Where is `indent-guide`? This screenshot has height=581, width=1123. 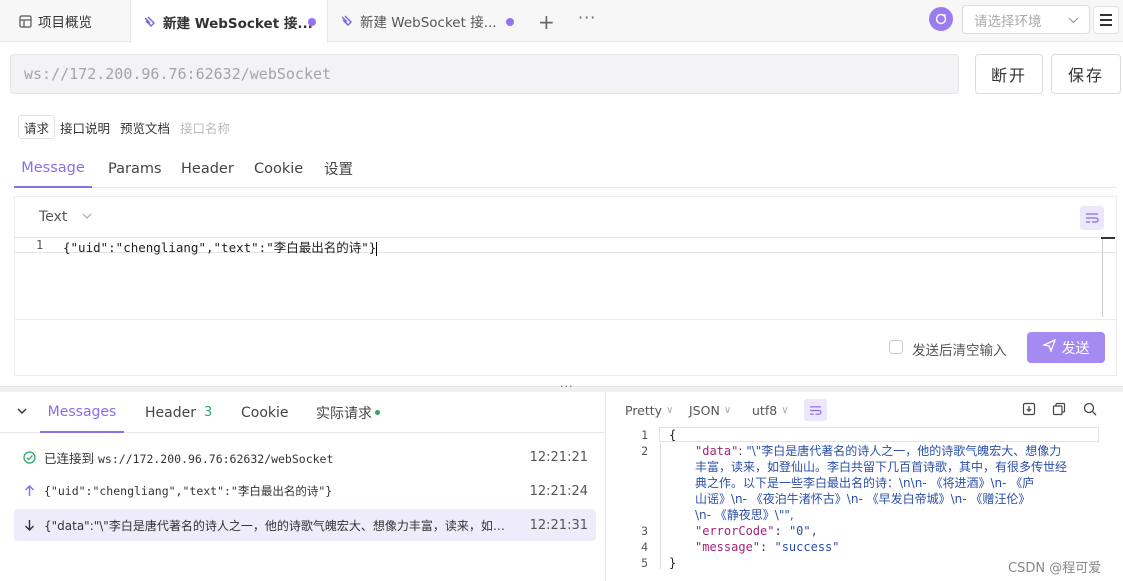
indent-guide is located at coordinates (660, 506).